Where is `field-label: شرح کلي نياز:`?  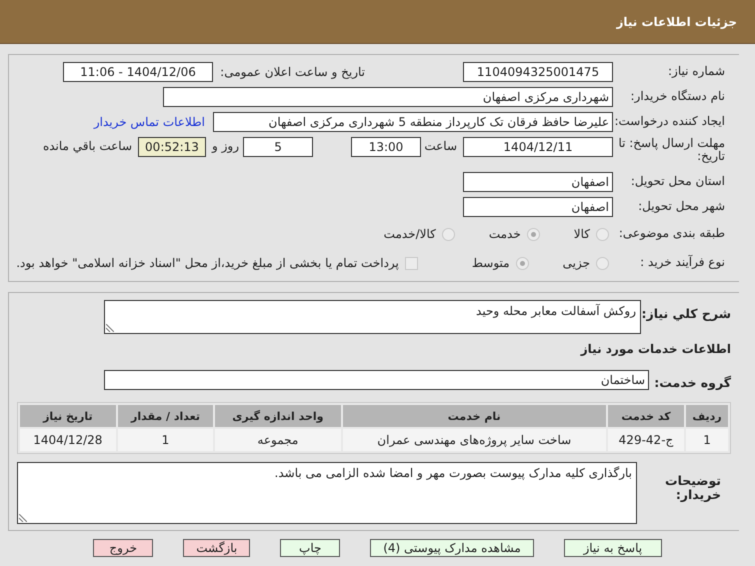 field-label: شرح کلي نياز: is located at coordinates (686, 314).